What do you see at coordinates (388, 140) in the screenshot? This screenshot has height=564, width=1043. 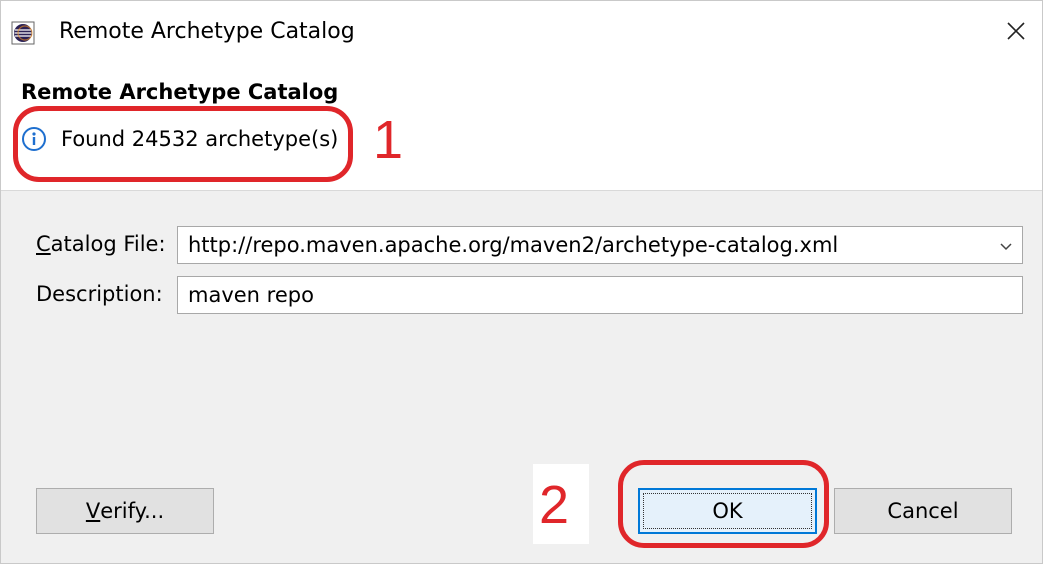 I see `annotation-number-1: 1` at bounding box center [388, 140].